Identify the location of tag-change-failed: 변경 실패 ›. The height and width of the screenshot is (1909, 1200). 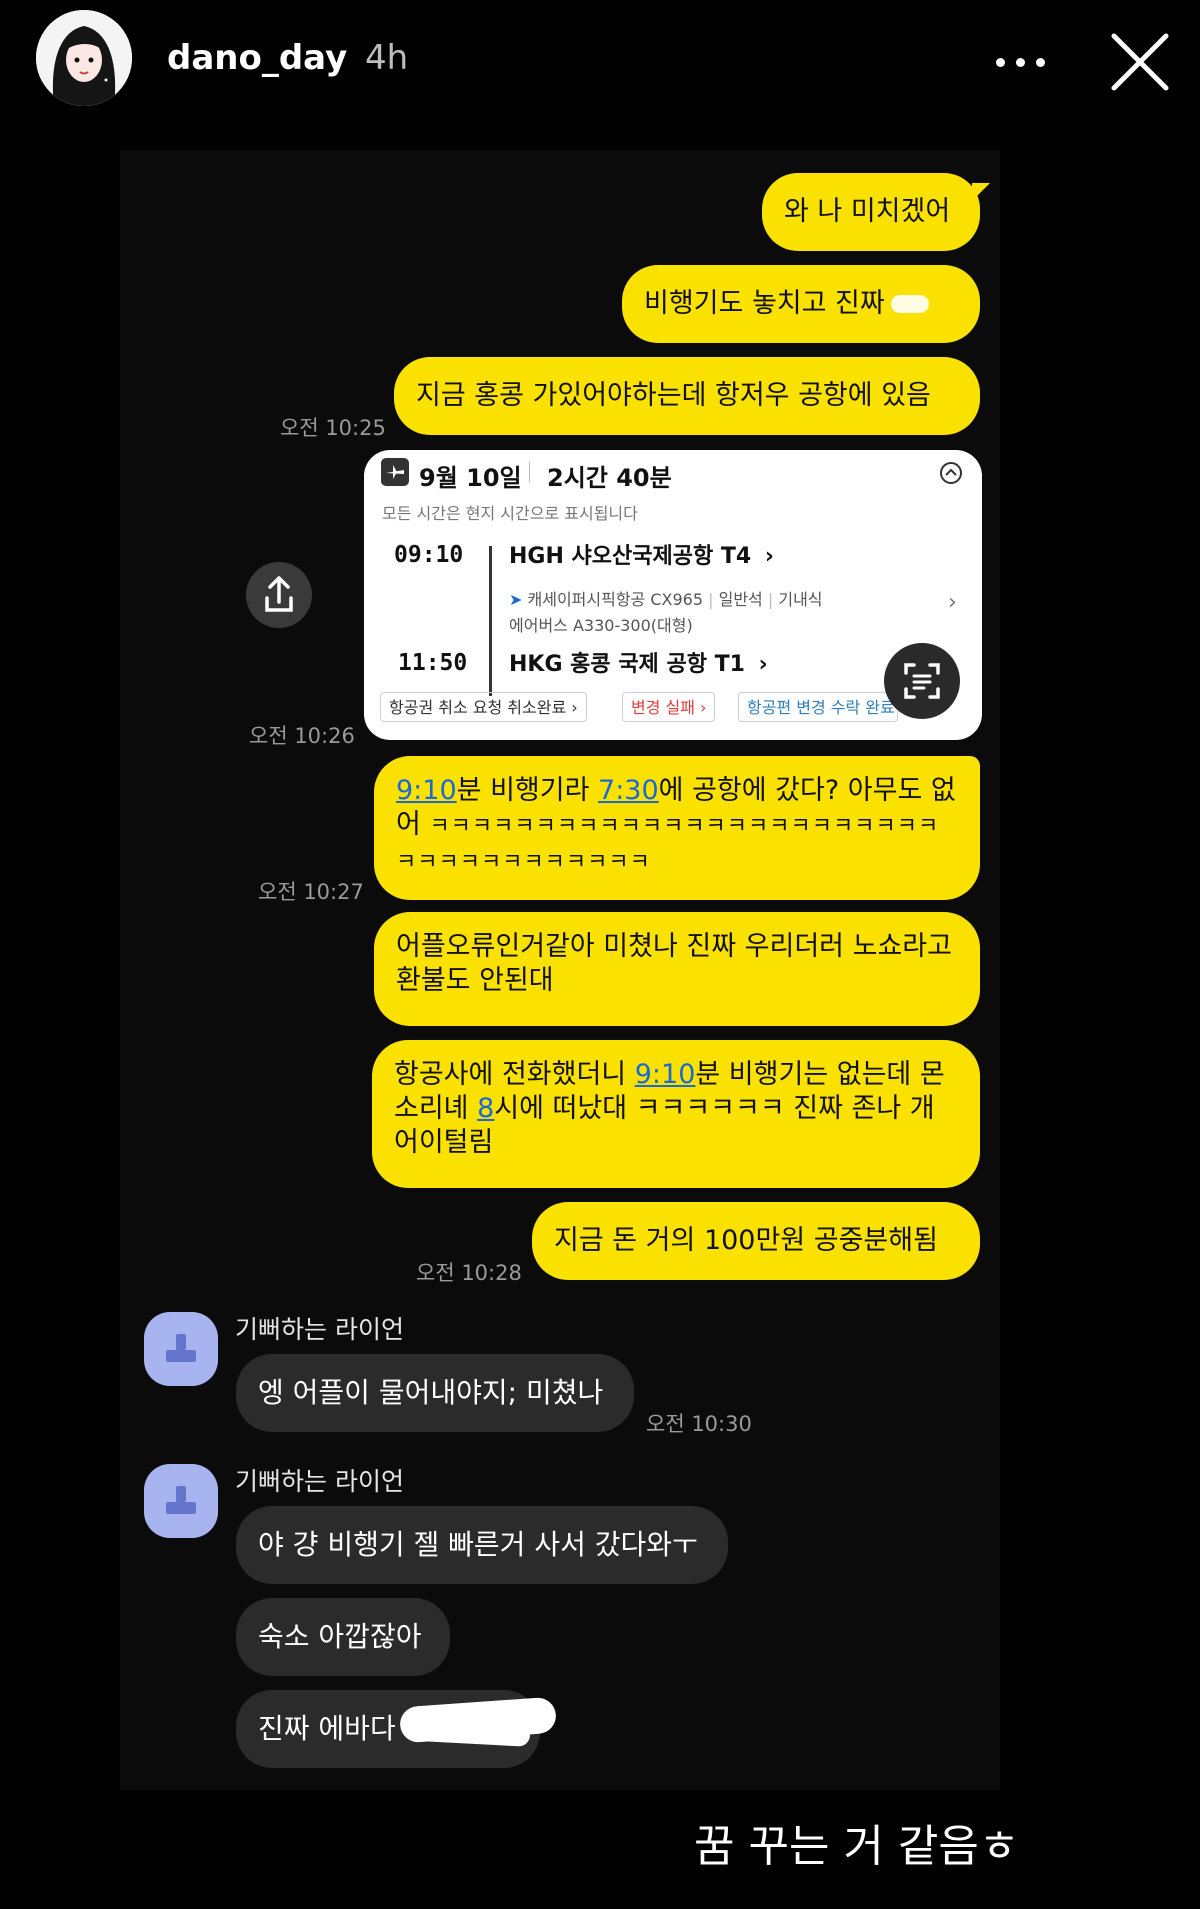
(669, 707).